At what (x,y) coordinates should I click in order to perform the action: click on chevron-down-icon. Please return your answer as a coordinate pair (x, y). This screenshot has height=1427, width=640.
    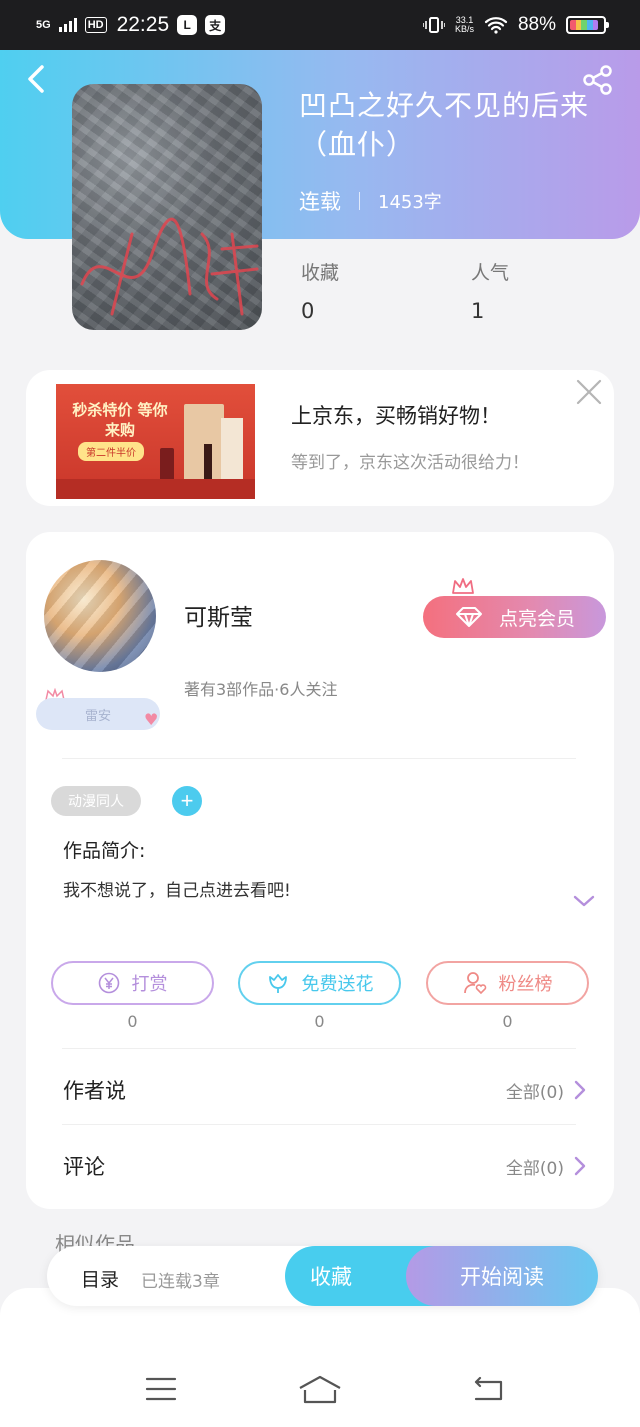
    Looking at the image, I should click on (584, 901).